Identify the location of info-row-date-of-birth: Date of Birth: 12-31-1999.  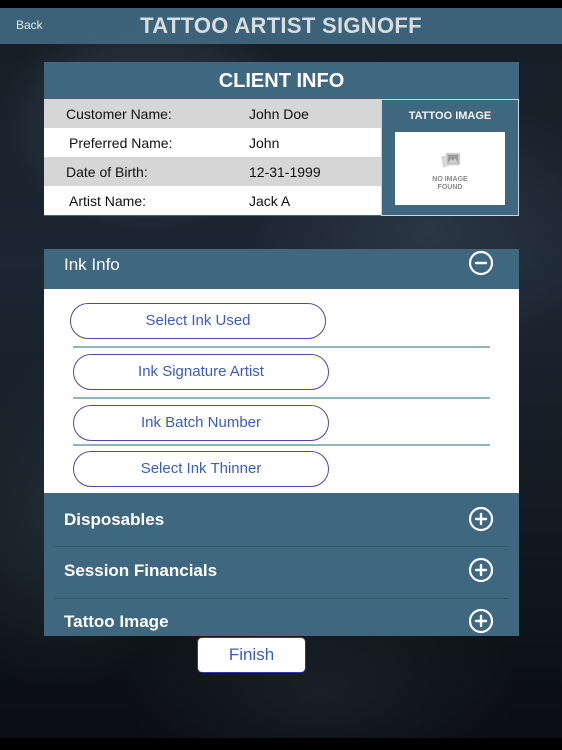
(212, 171).